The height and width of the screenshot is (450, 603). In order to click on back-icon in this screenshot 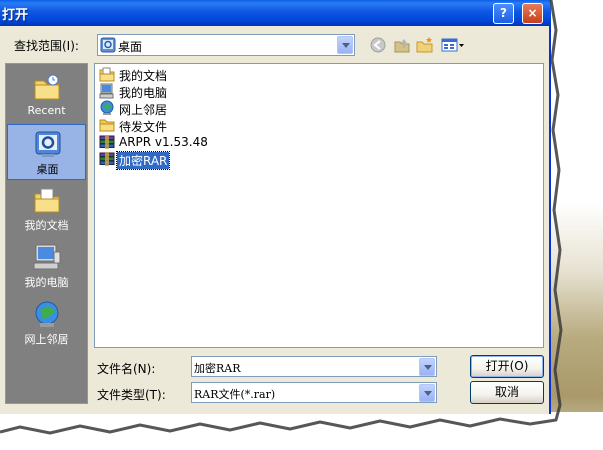, I will do `click(378, 45)`.